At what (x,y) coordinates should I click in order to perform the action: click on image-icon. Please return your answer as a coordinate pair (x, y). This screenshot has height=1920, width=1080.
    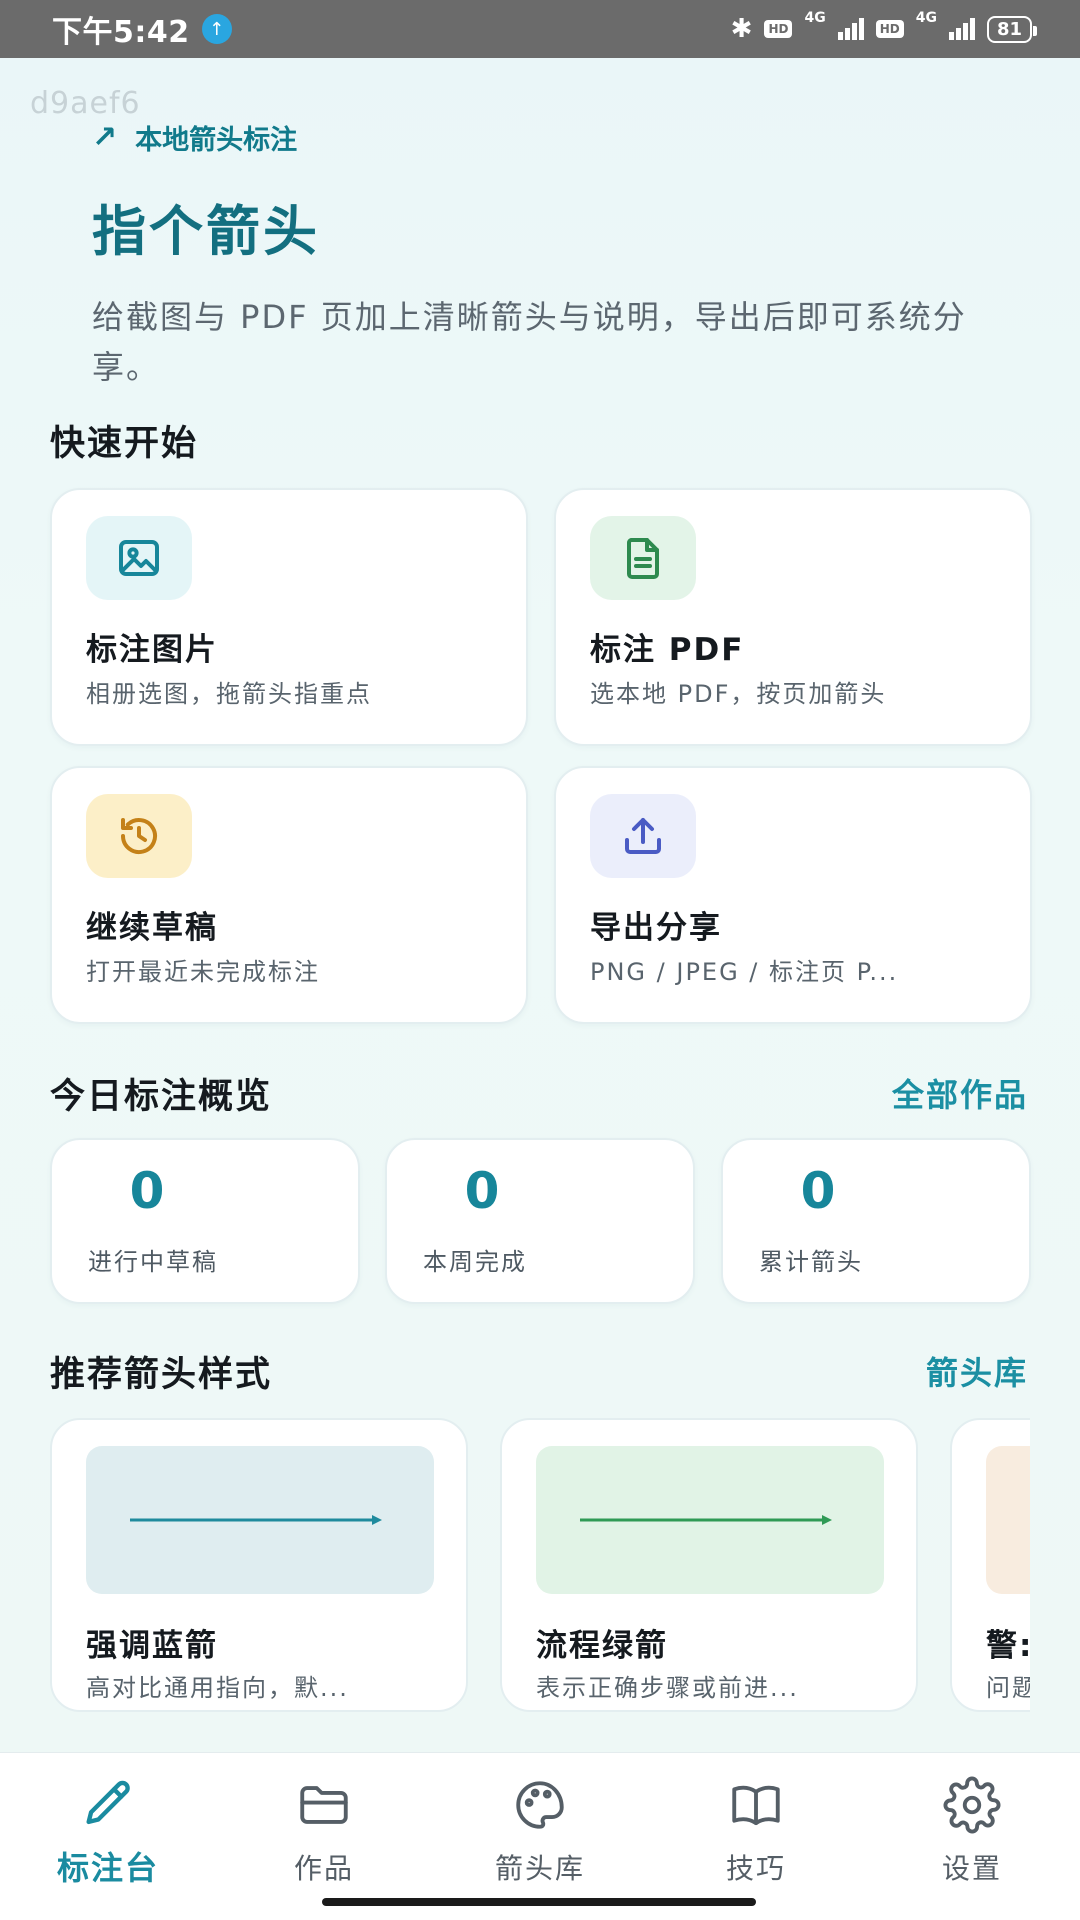
    Looking at the image, I should click on (139, 558).